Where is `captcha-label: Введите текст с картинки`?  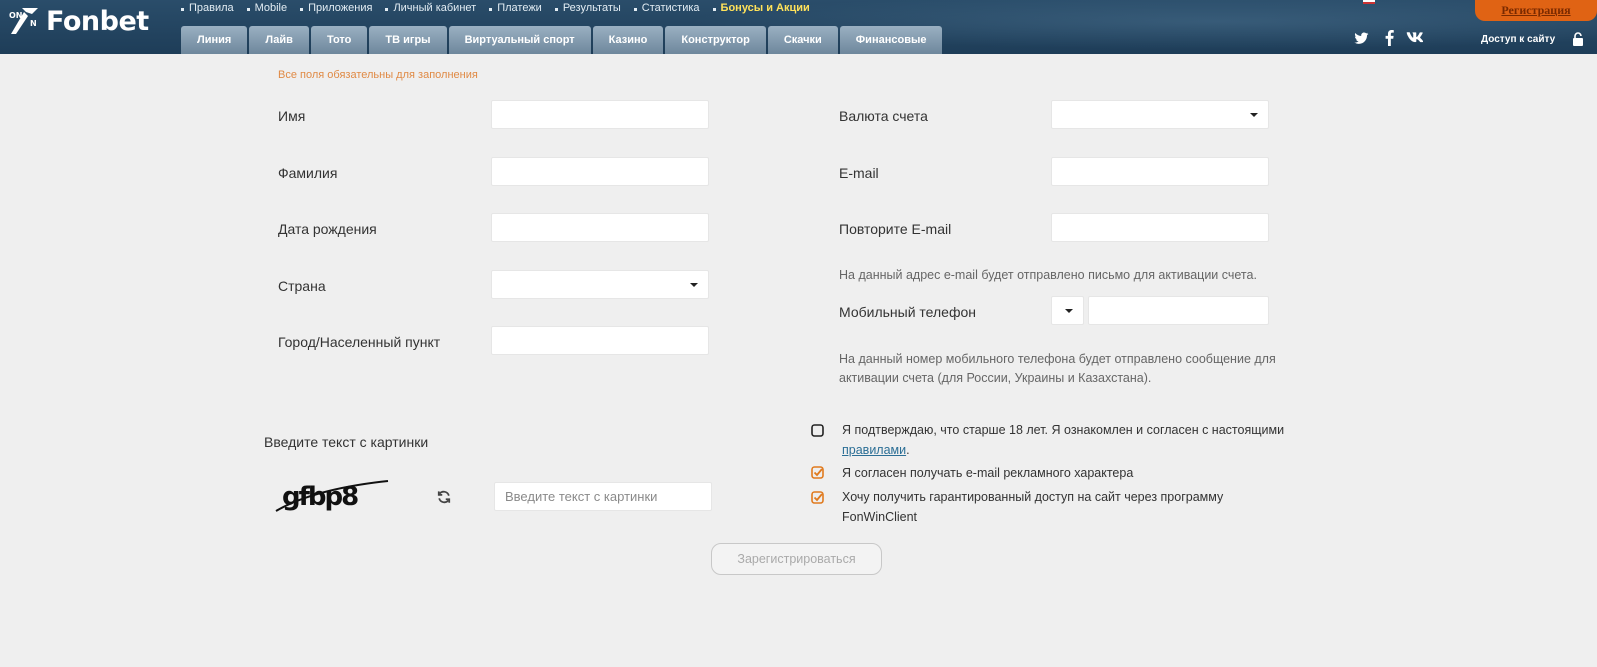
captcha-label: Введите текст с картинки is located at coordinates (346, 442).